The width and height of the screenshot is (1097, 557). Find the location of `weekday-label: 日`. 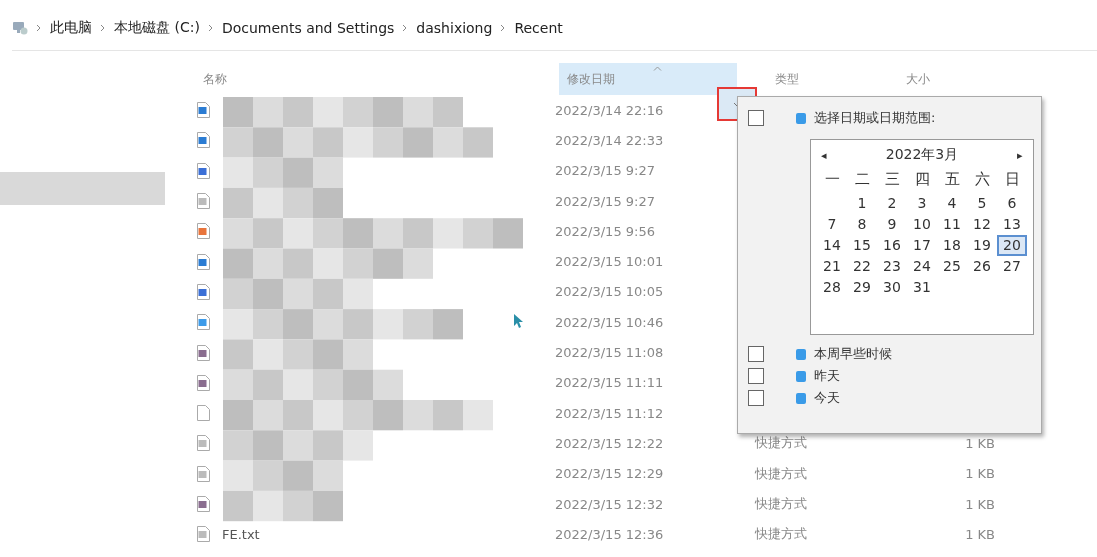

weekday-label: 日 is located at coordinates (1012, 180).